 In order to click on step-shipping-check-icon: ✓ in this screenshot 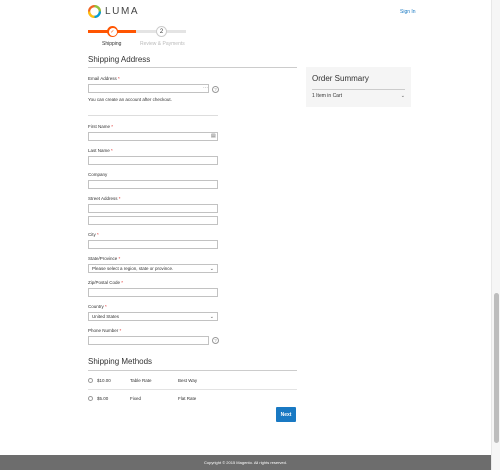, I will do `click(112, 31)`.